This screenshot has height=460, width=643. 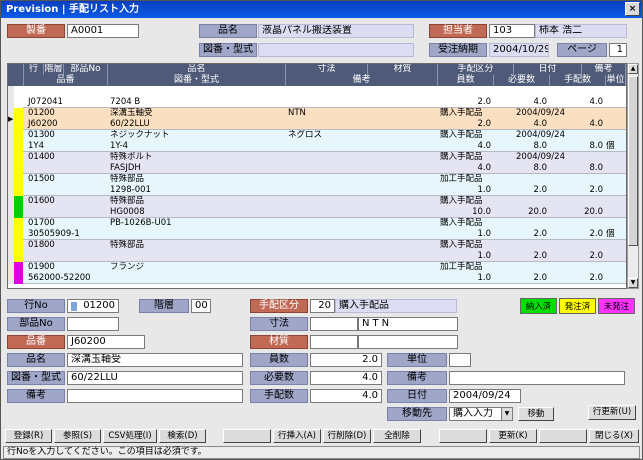 What do you see at coordinates (198, 267) in the screenshot?
I see `cell-hinmei: フランジ` at bounding box center [198, 267].